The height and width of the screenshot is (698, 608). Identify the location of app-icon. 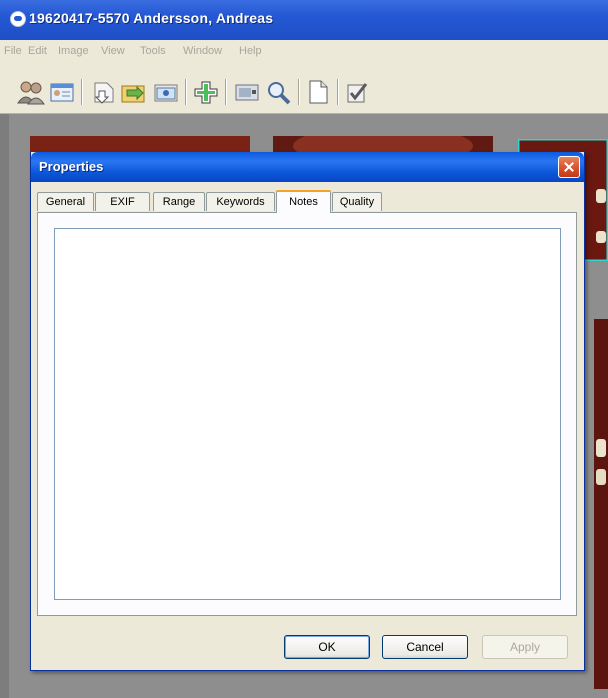
(18, 19).